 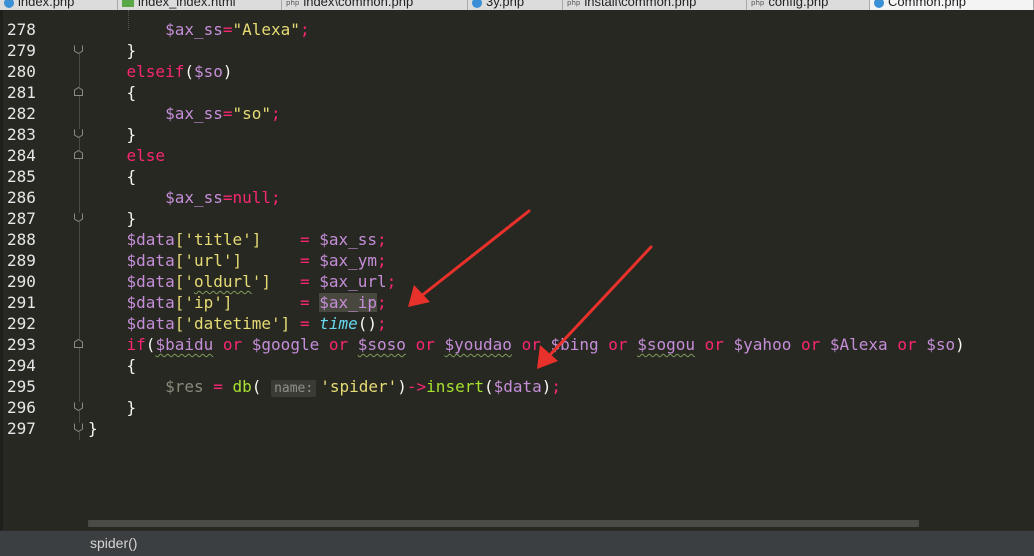 What do you see at coordinates (21, 29) in the screenshot?
I see `line-number: 278` at bounding box center [21, 29].